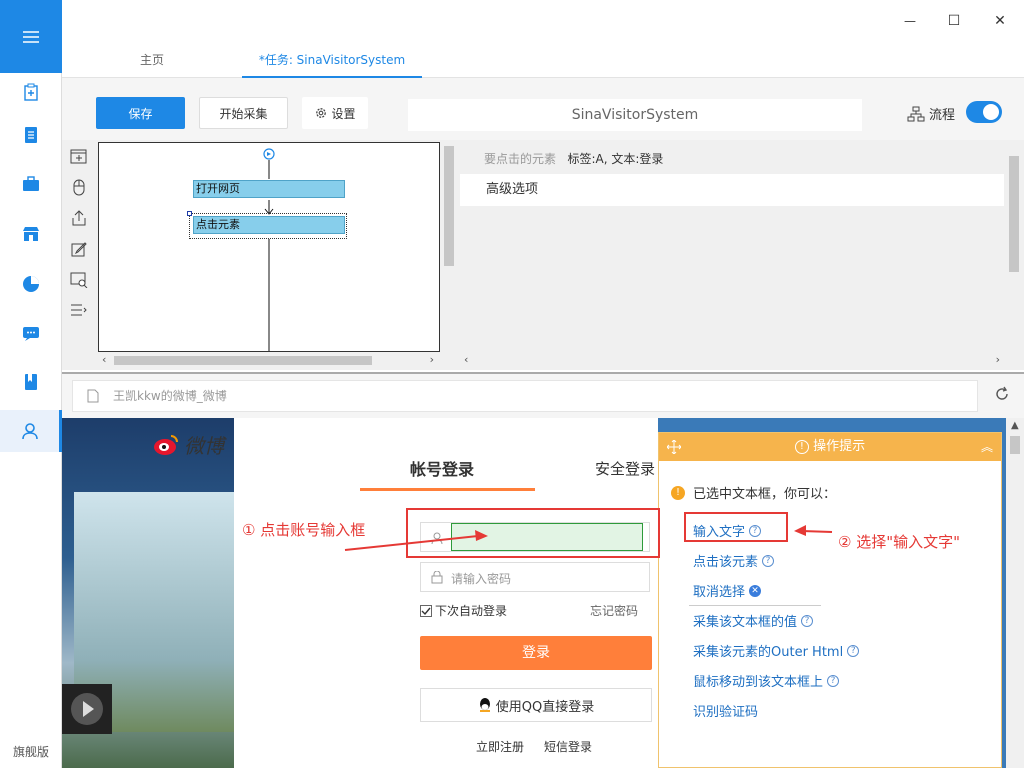 The image size is (1024, 768). I want to click on tab-account-login: 帐号登录, so click(442, 468).